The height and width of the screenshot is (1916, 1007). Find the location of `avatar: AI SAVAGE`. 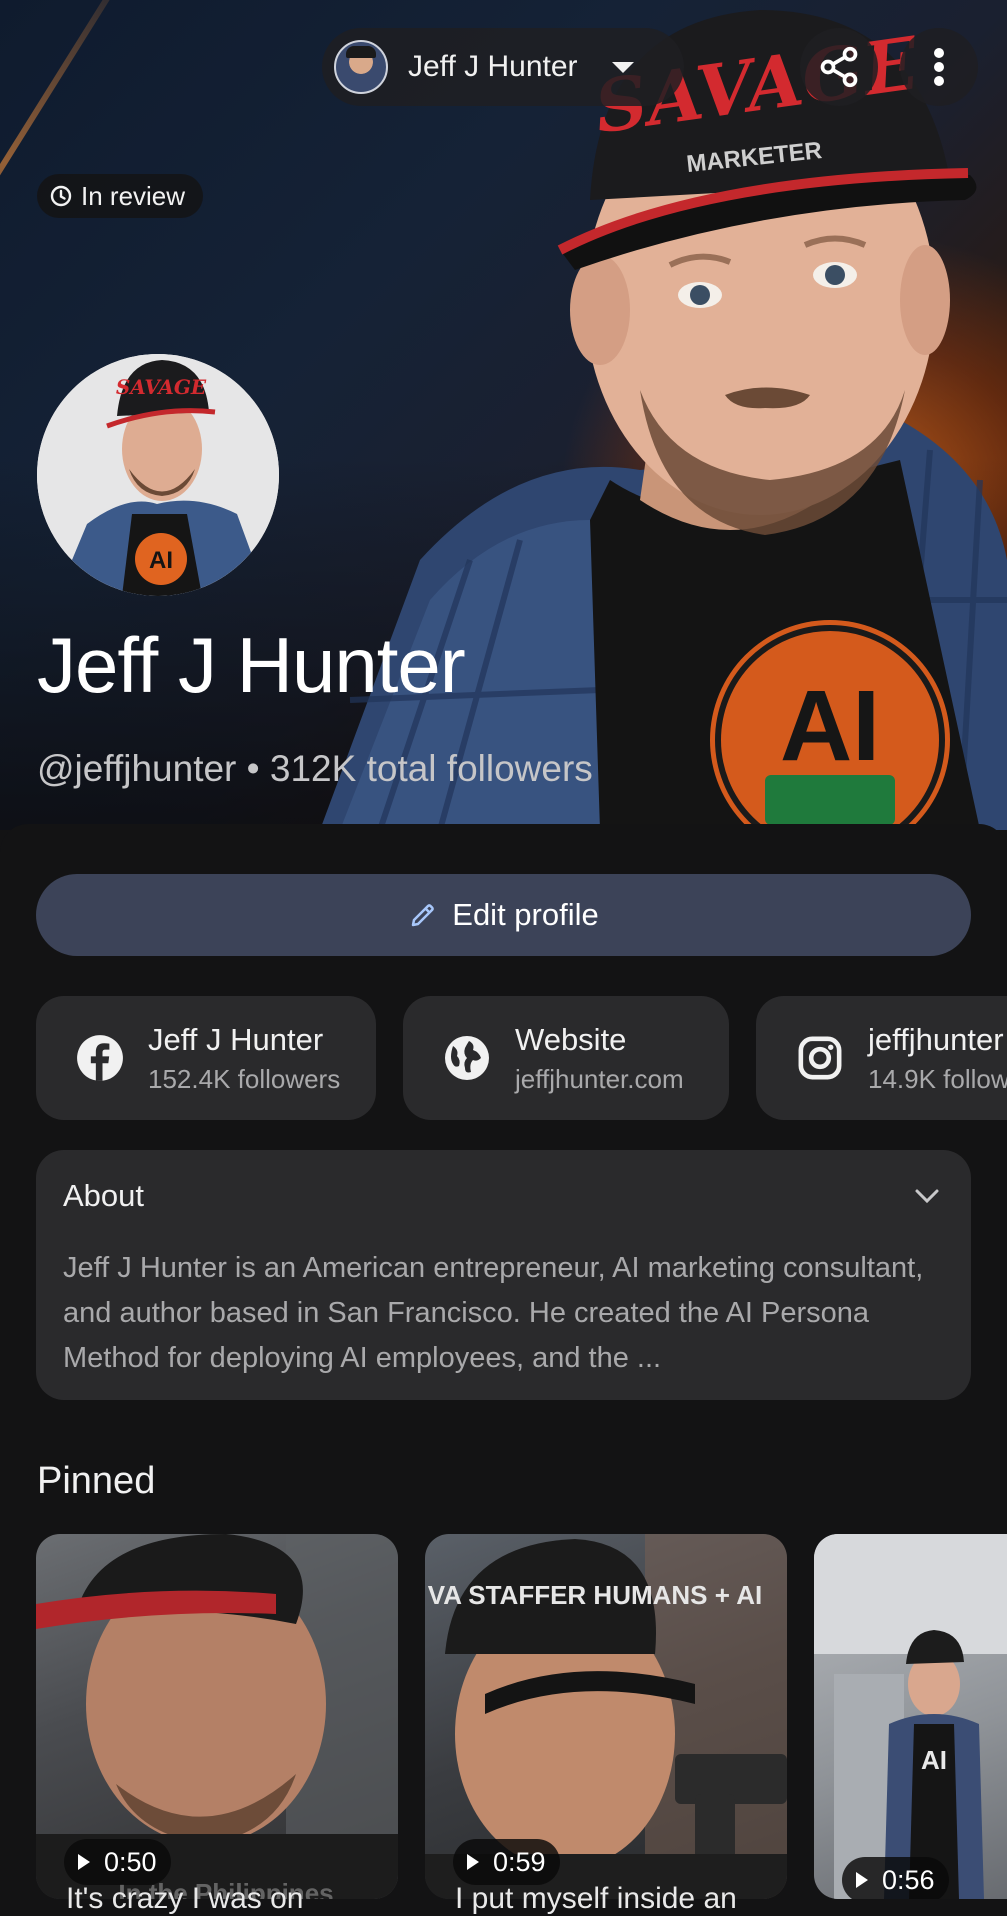

avatar: AI SAVAGE is located at coordinates (158, 475).